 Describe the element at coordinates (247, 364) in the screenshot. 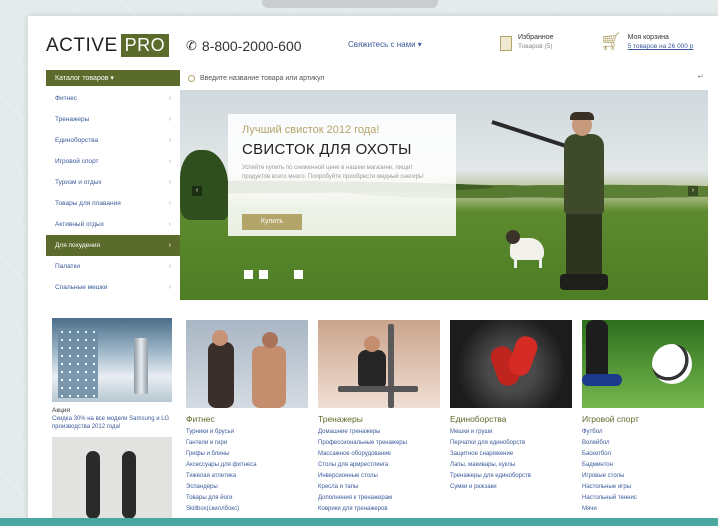

I see `category-image-fitness` at that location.